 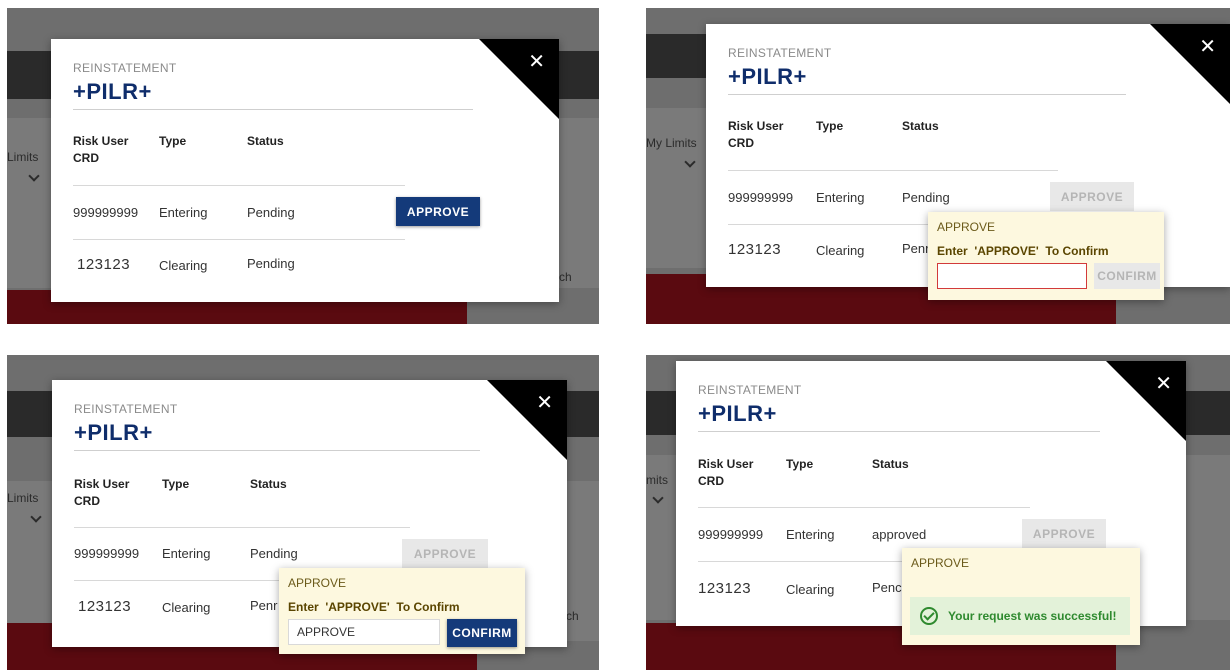 What do you see at coordinates (899, 534) in the screenshot?
I see `row-status: approved` at bounding box center [899, 534].